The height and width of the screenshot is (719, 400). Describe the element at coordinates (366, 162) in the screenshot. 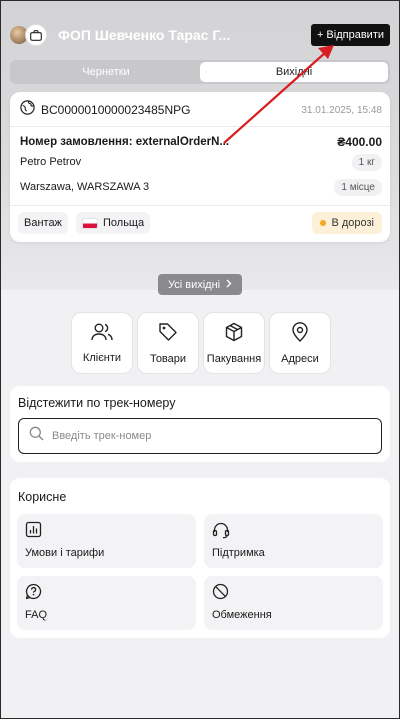

I see `weight-pill: 1 кг` at that location.